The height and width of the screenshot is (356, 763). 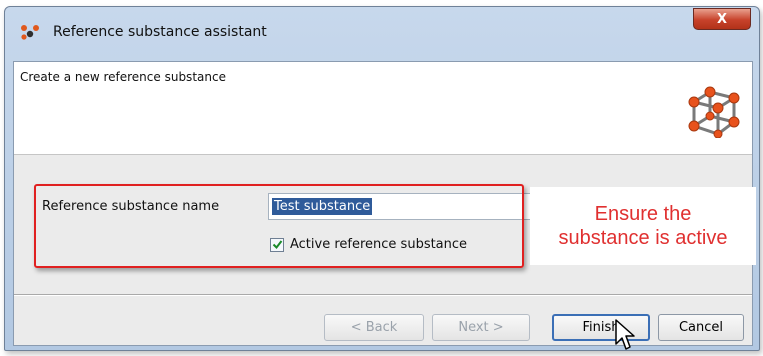 What do you see at coordinates (382, 28) in the screenshot?
I see `title-bar: Reference substance assistant X` at bounding box center [382, 28].